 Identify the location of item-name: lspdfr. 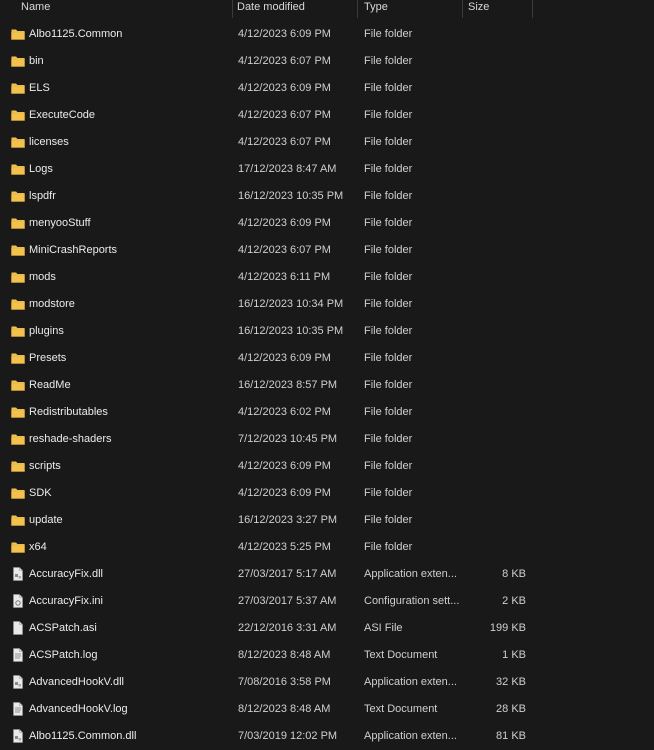
(42, 196).